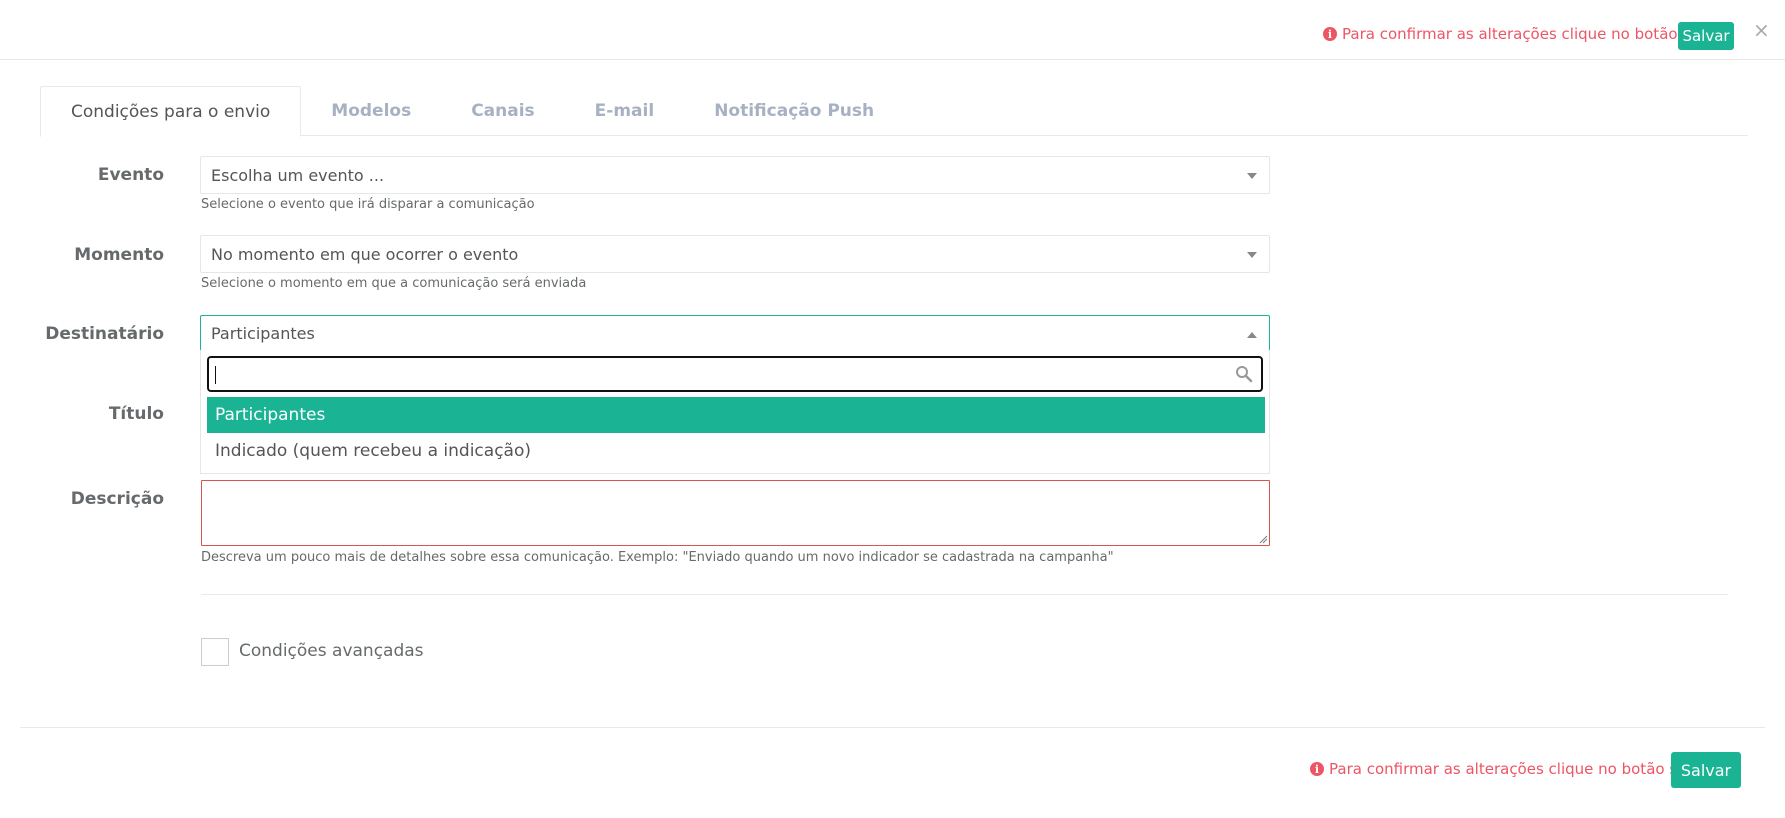 The image size is (1785, 818). What do you see at coordinates (263, 333) in the screenshot?
I see `destinatario-select-value: Participantes` at bounding box center [263, 333].